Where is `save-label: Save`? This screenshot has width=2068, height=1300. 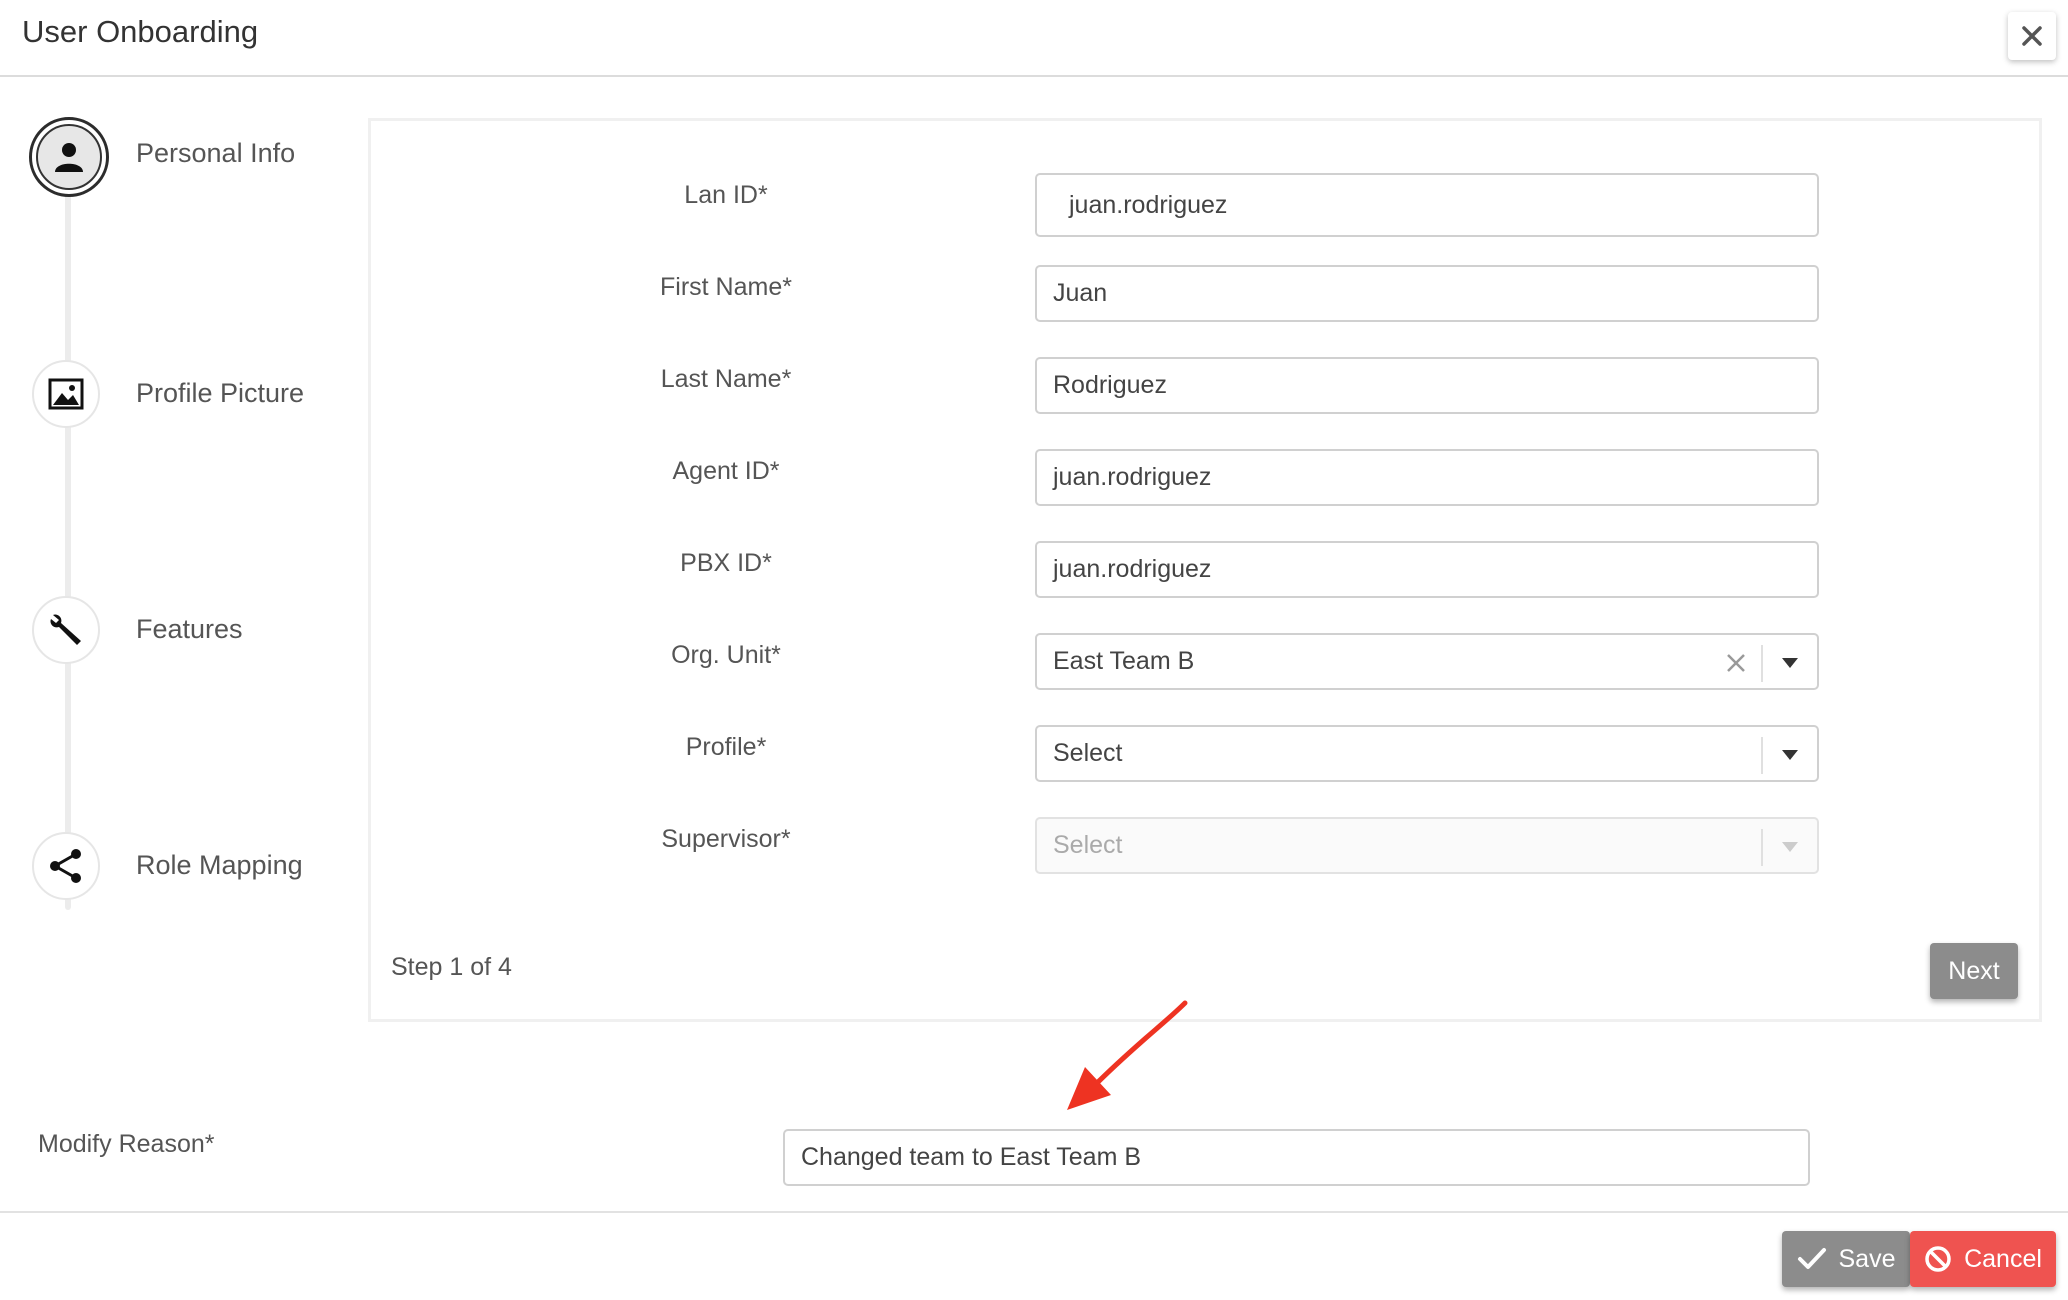 save-label: Save is located at coordinates (1867, 1258).